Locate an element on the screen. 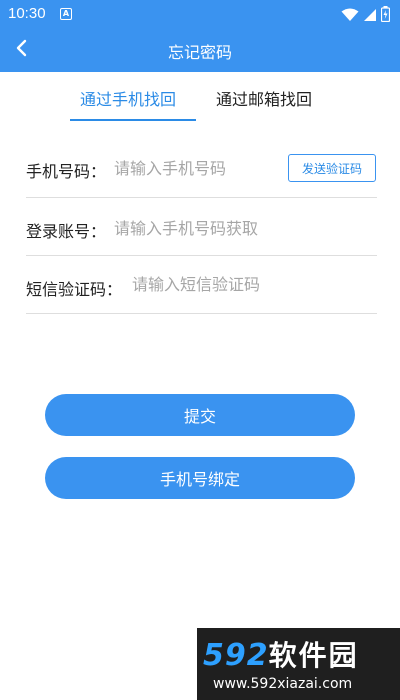  account-input is located at coordinates (239, 228).